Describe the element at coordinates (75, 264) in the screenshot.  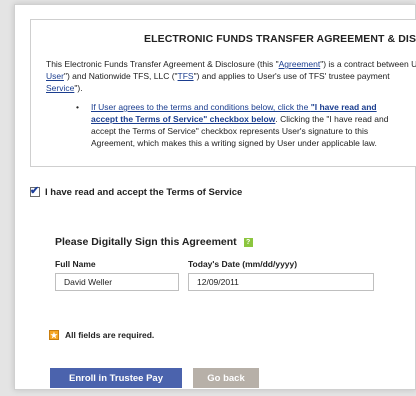
I see `full-name-label: Full Name` at that location.